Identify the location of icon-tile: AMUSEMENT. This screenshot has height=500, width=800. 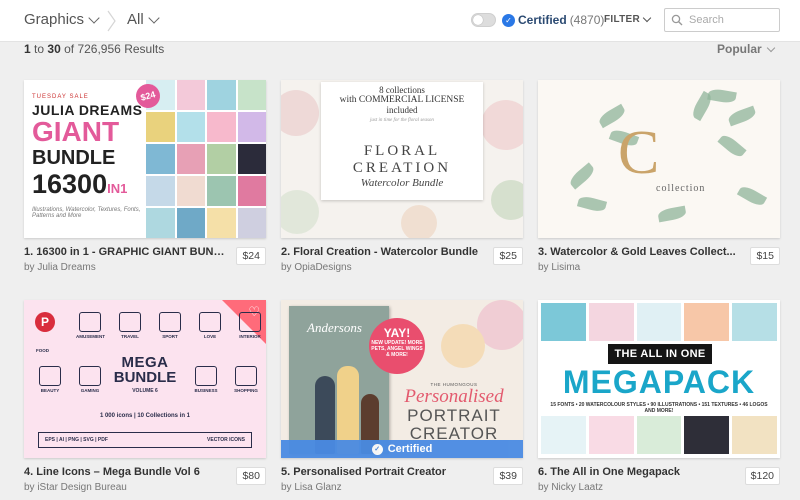
(90, 325).